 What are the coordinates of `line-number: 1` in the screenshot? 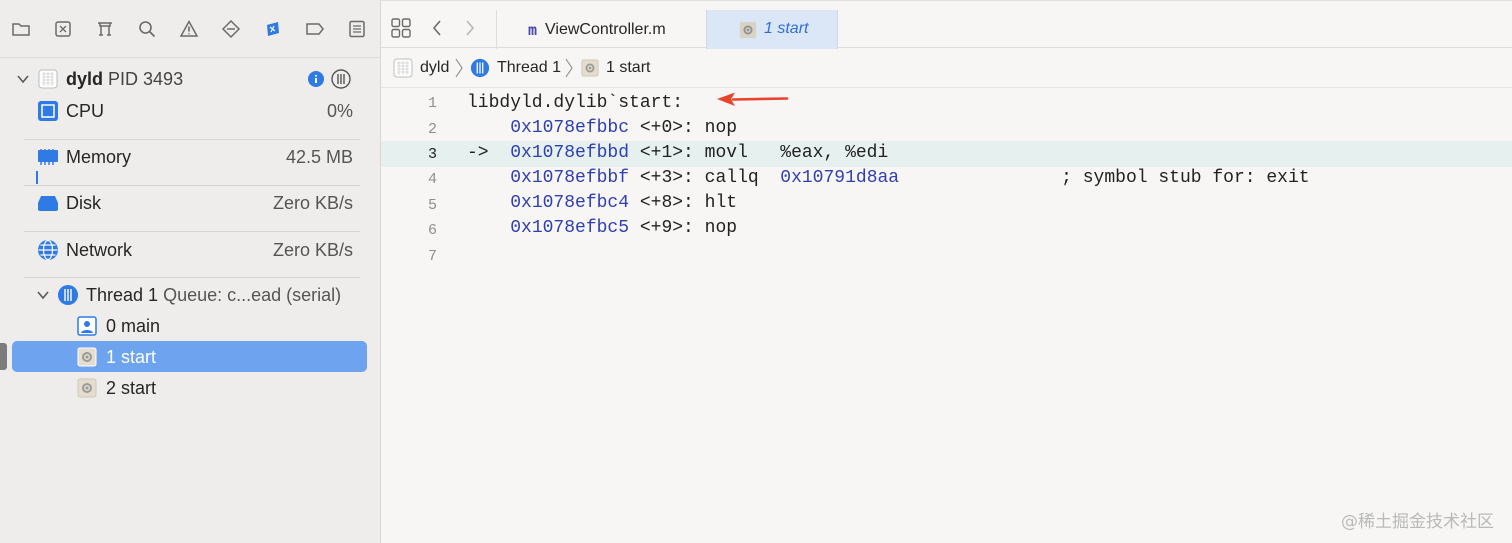 It's located at (432, 103).